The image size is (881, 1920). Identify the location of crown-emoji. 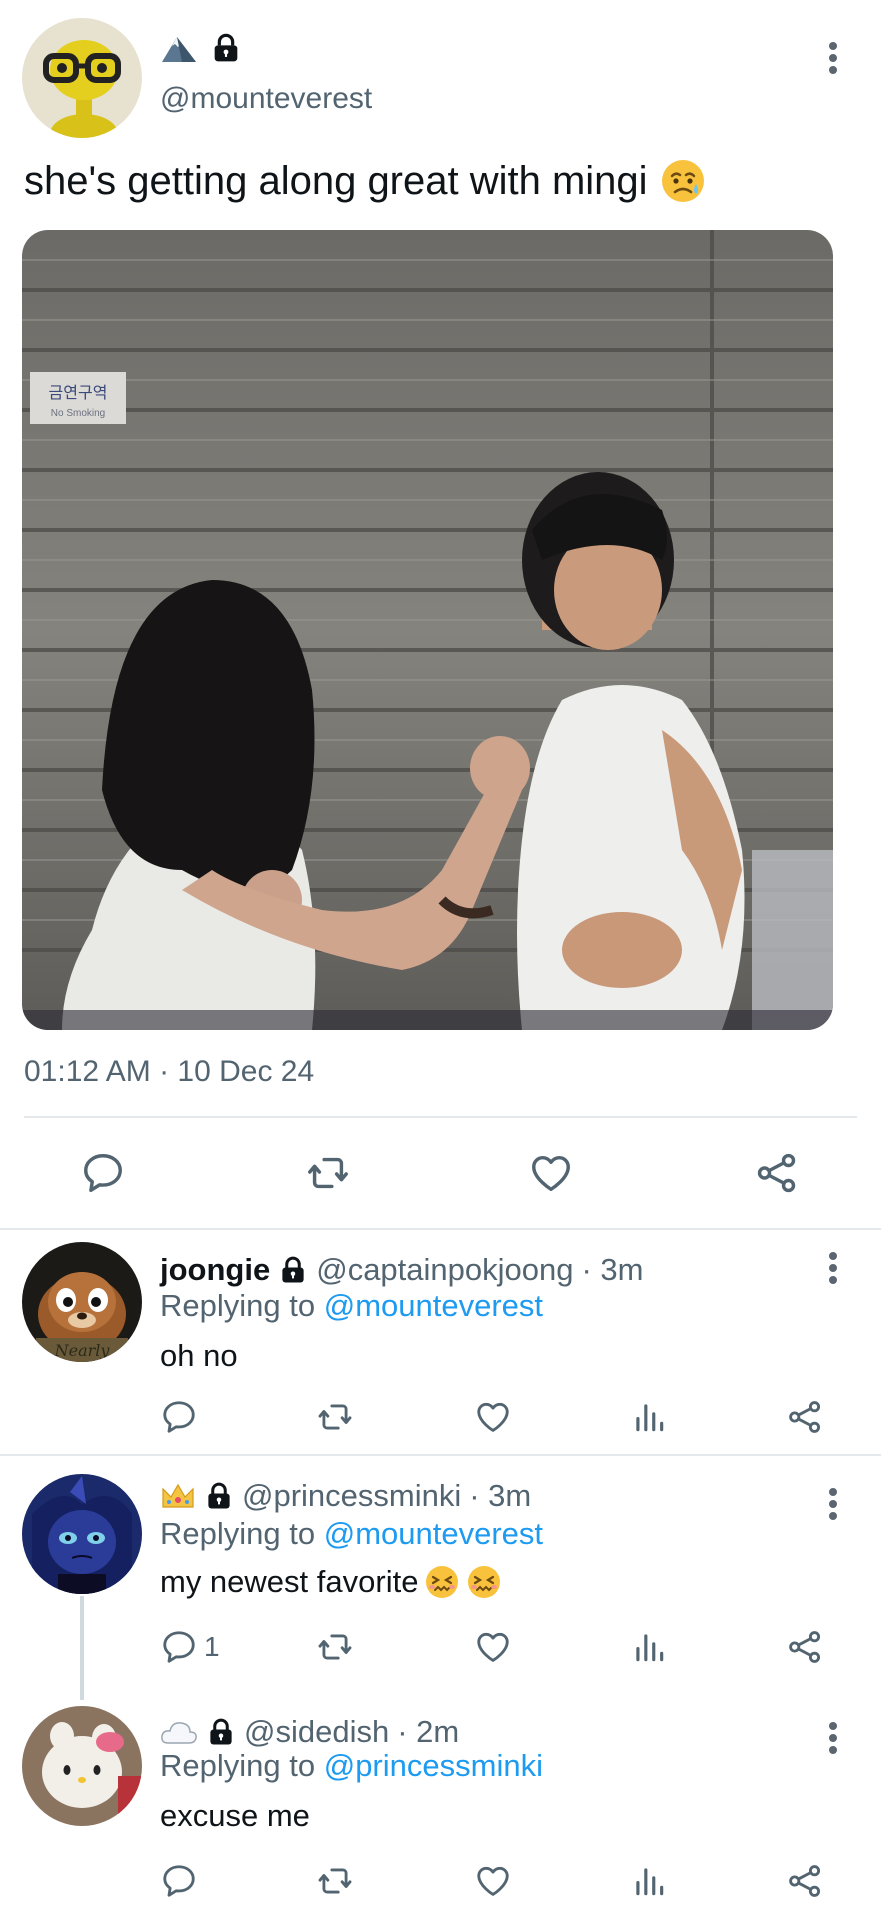
(178, 1495).